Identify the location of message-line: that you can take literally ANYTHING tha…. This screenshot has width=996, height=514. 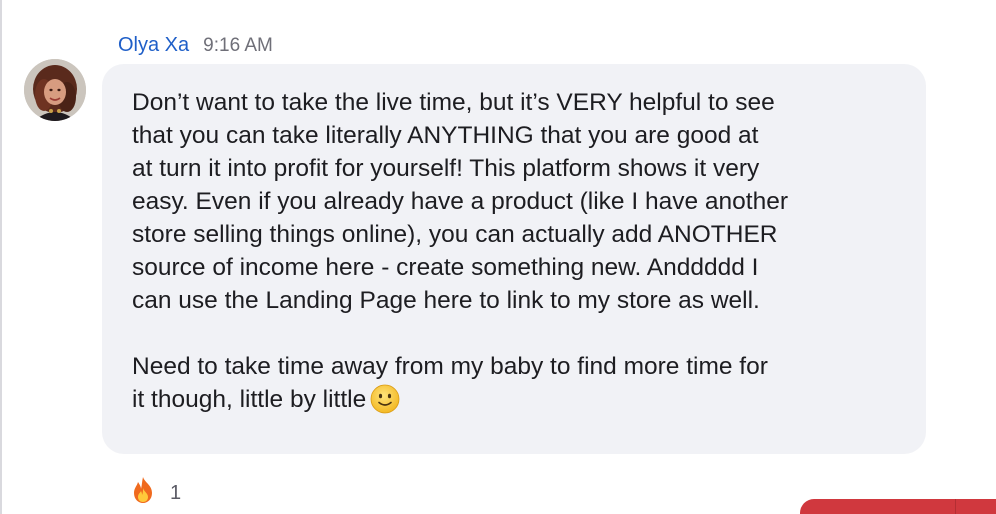
(445, 135).